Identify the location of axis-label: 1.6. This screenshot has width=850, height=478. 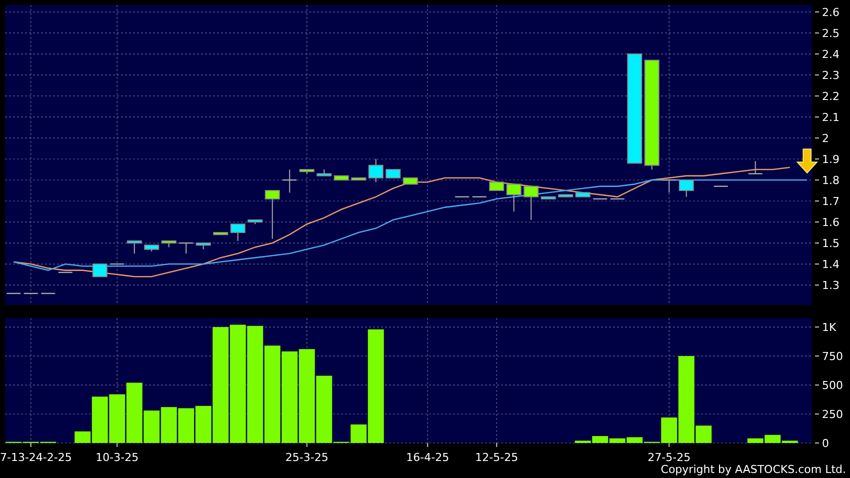
(831, 223).